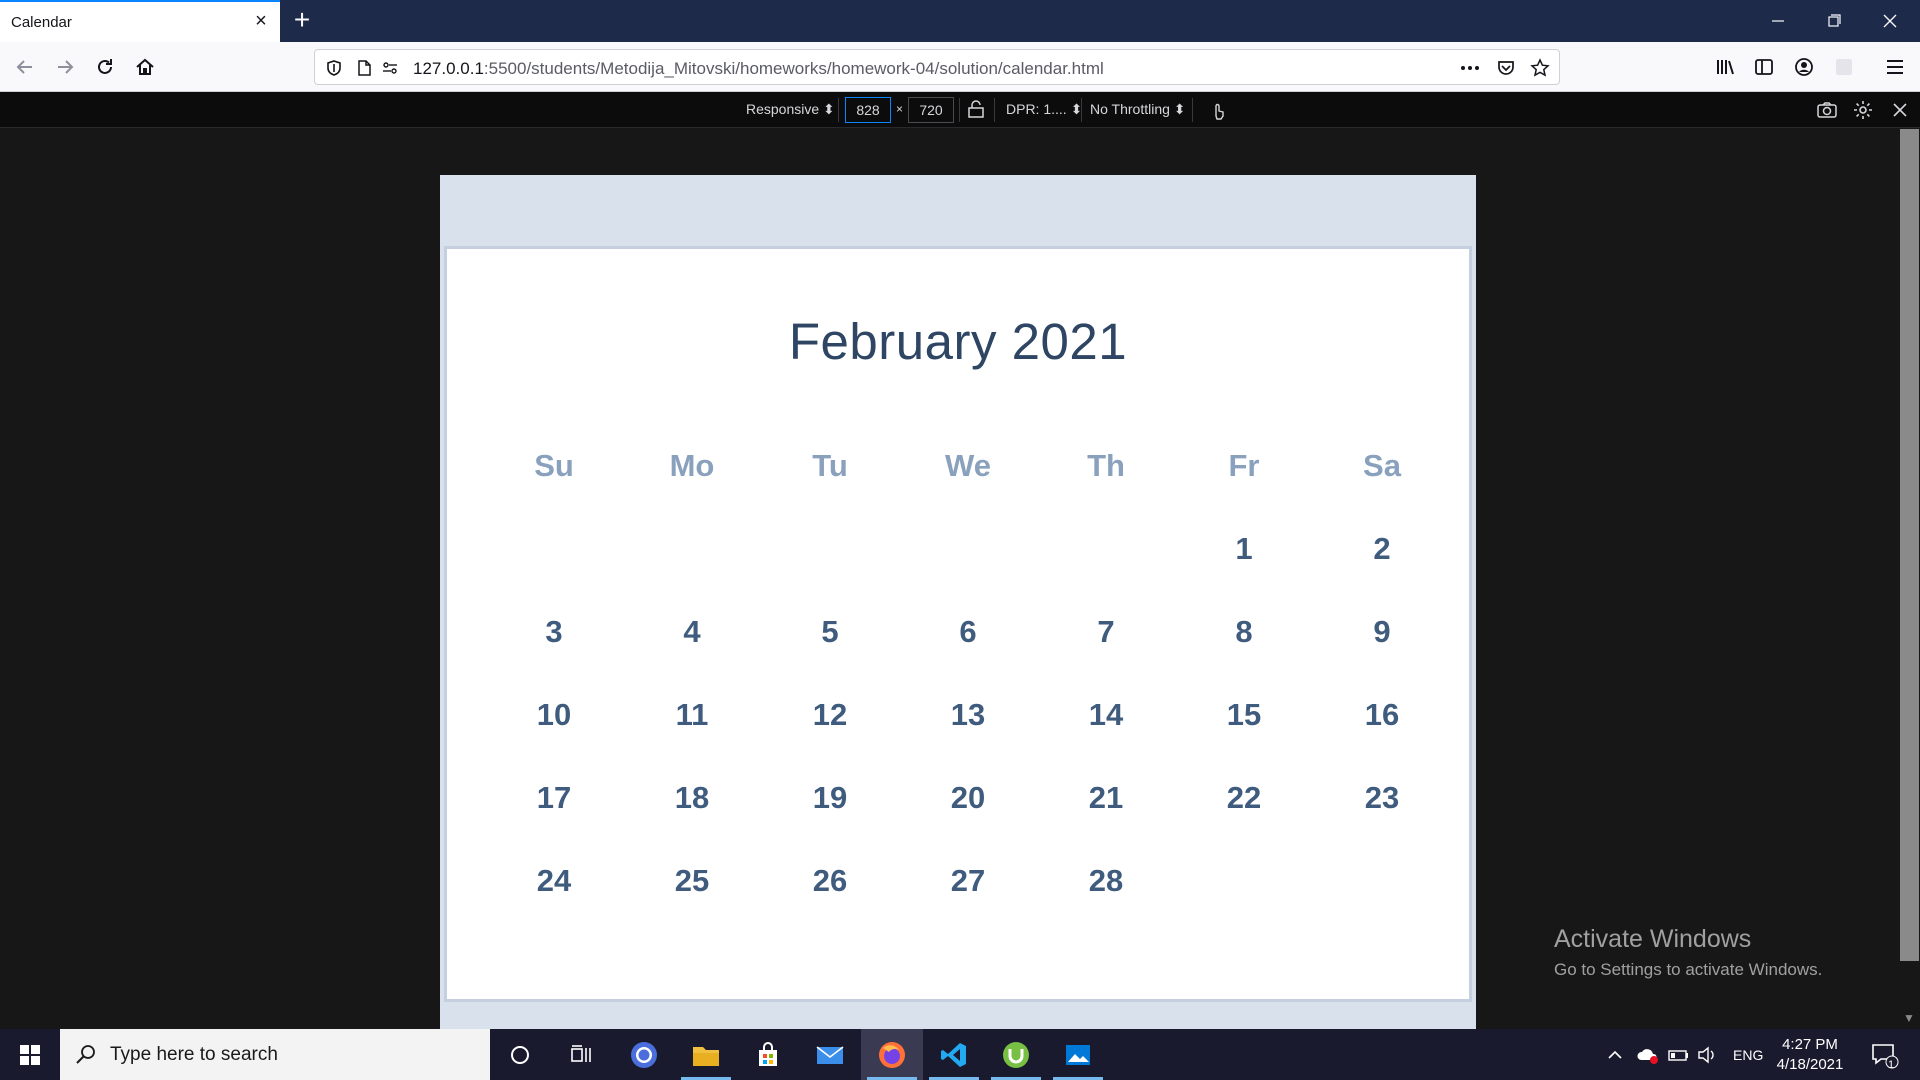 This screenshot has height=1080, width=1920. I want to click on battery-icon, so click(1679, 1054).